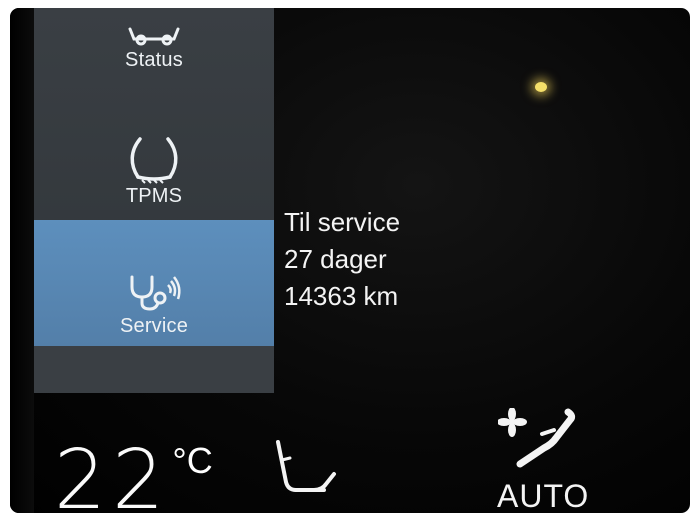 Image resolution: width=699 pixels, height=519 pixels. What do you see at coordinates (341, 296) in the screenshot?
I see `service-distance: 14363 km` at bounding box center [341, 296].